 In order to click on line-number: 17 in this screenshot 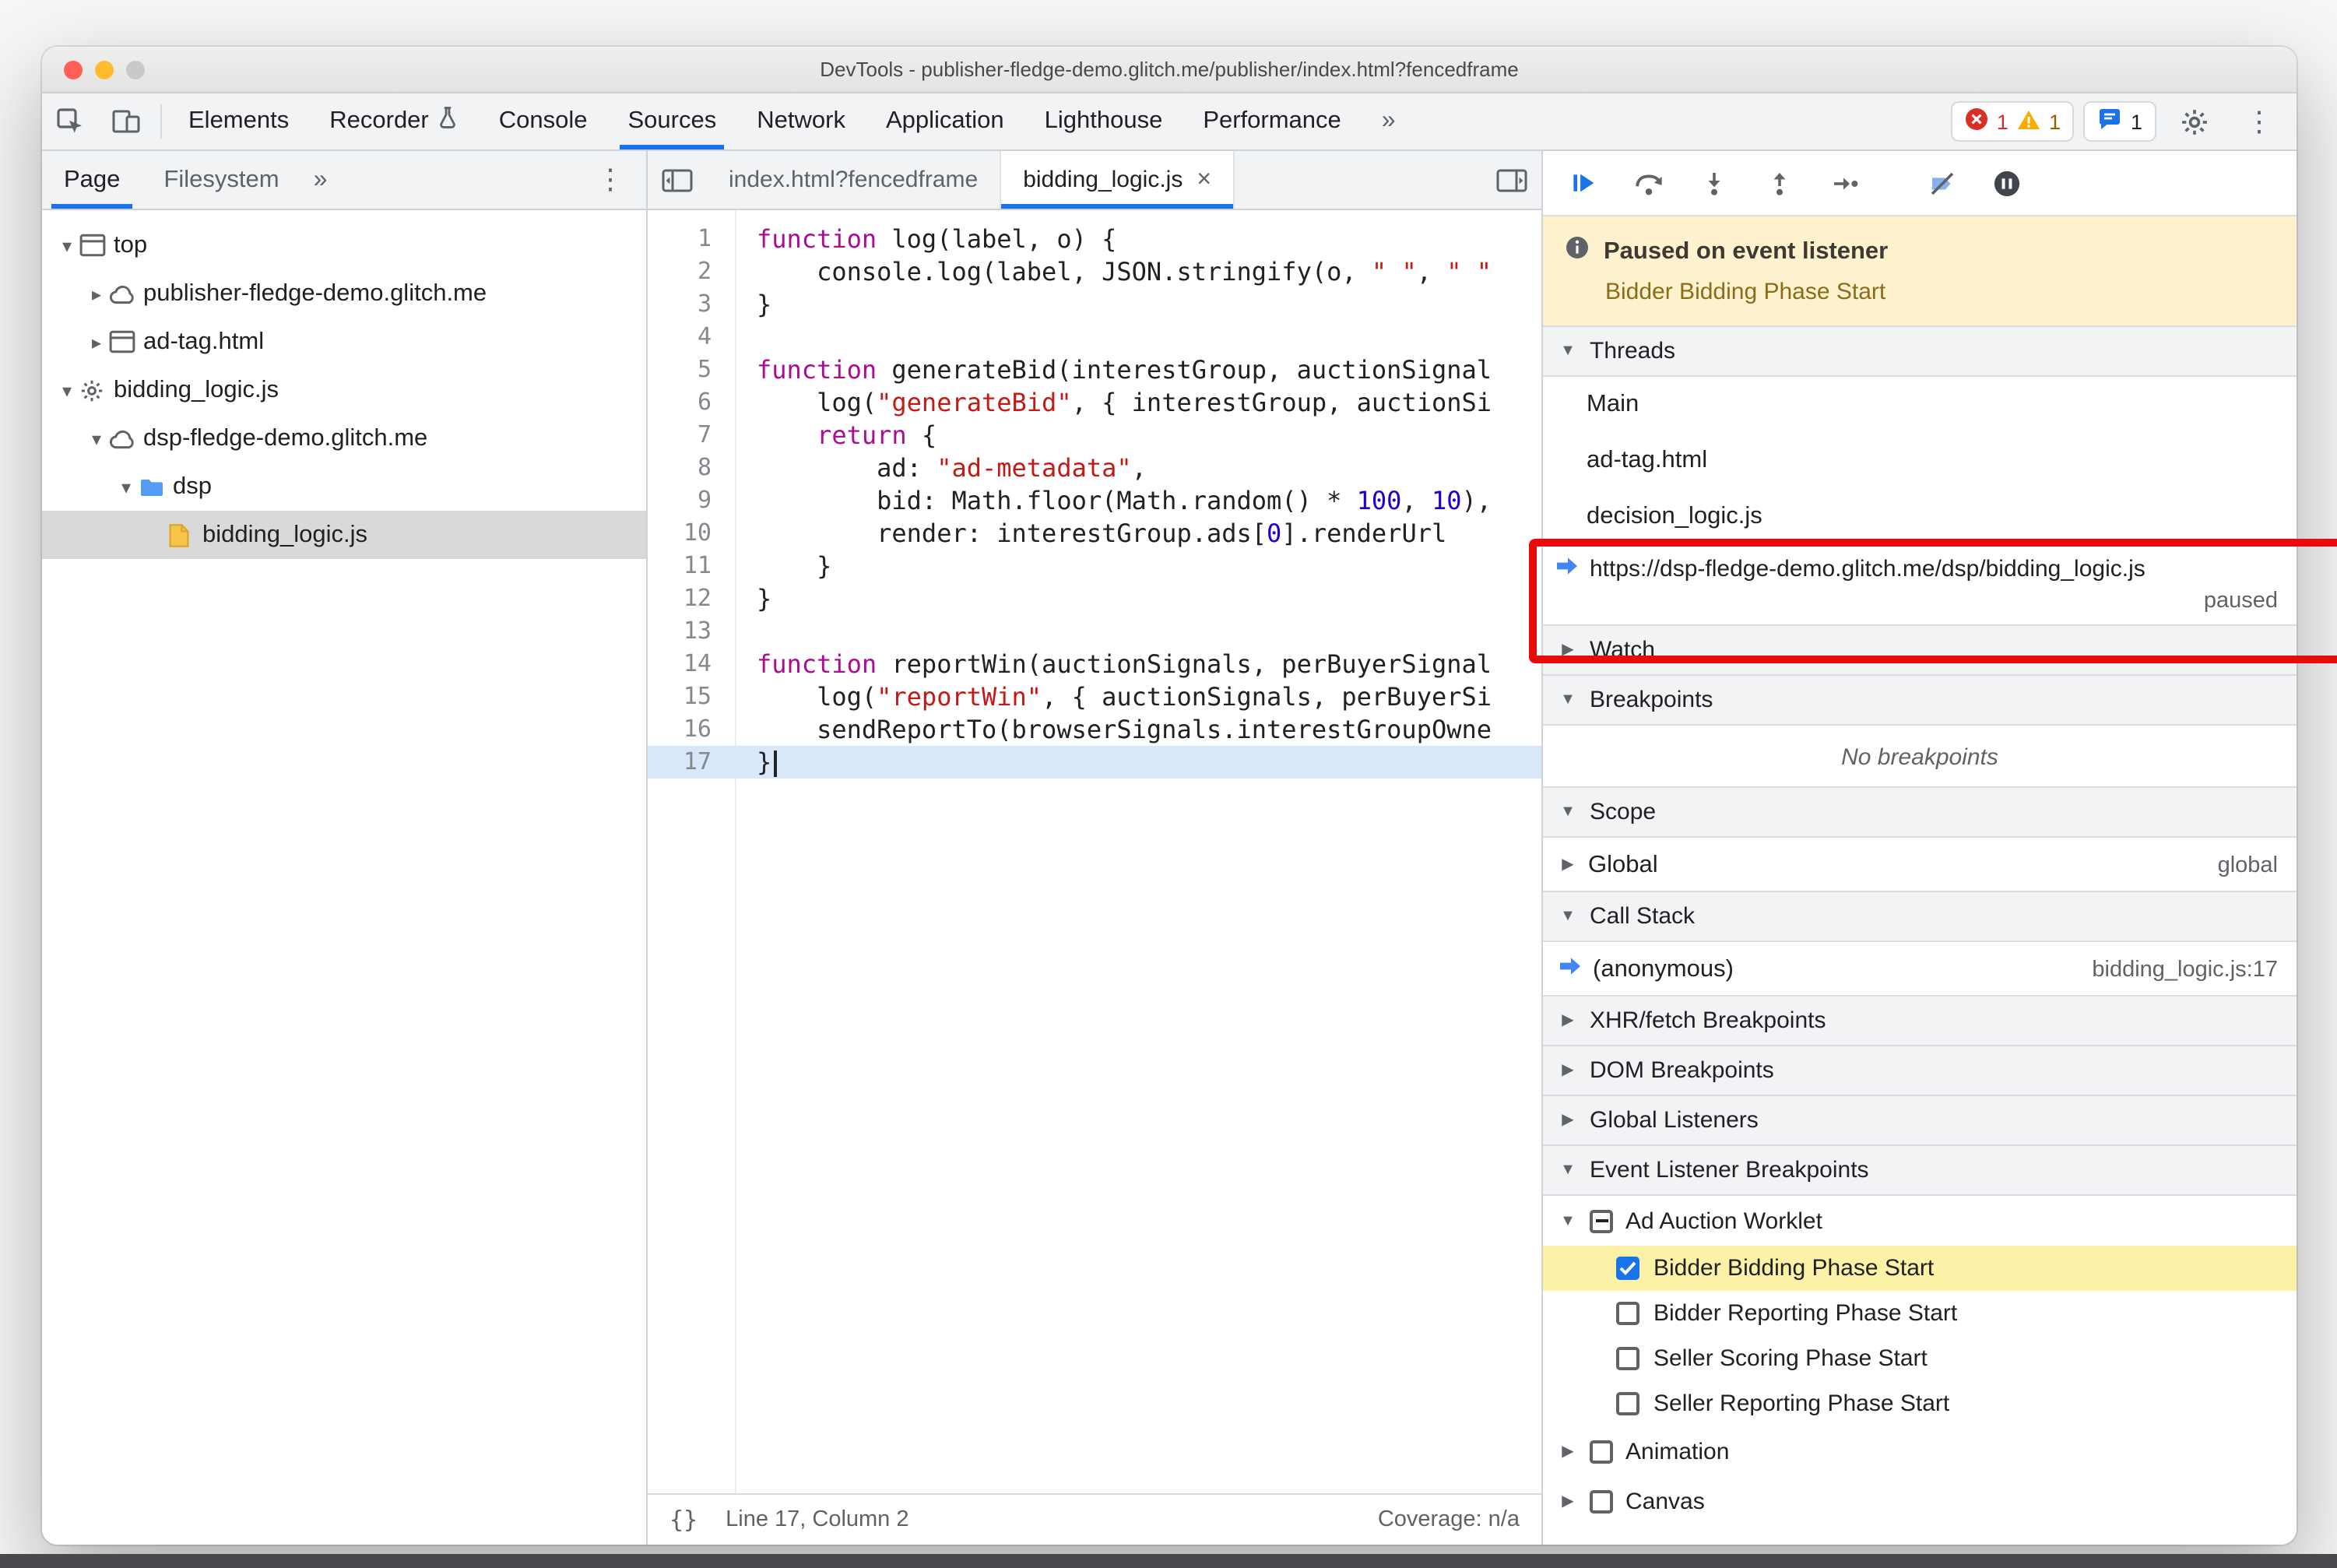, I will do `click(692, 762)`.